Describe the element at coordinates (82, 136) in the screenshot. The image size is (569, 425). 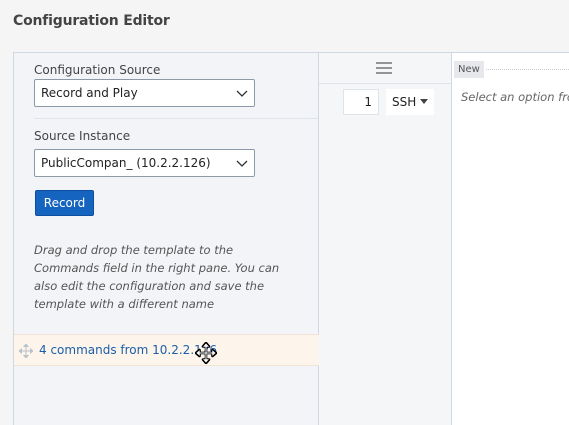
I see `source-instance-label: Source Instance` at that location.